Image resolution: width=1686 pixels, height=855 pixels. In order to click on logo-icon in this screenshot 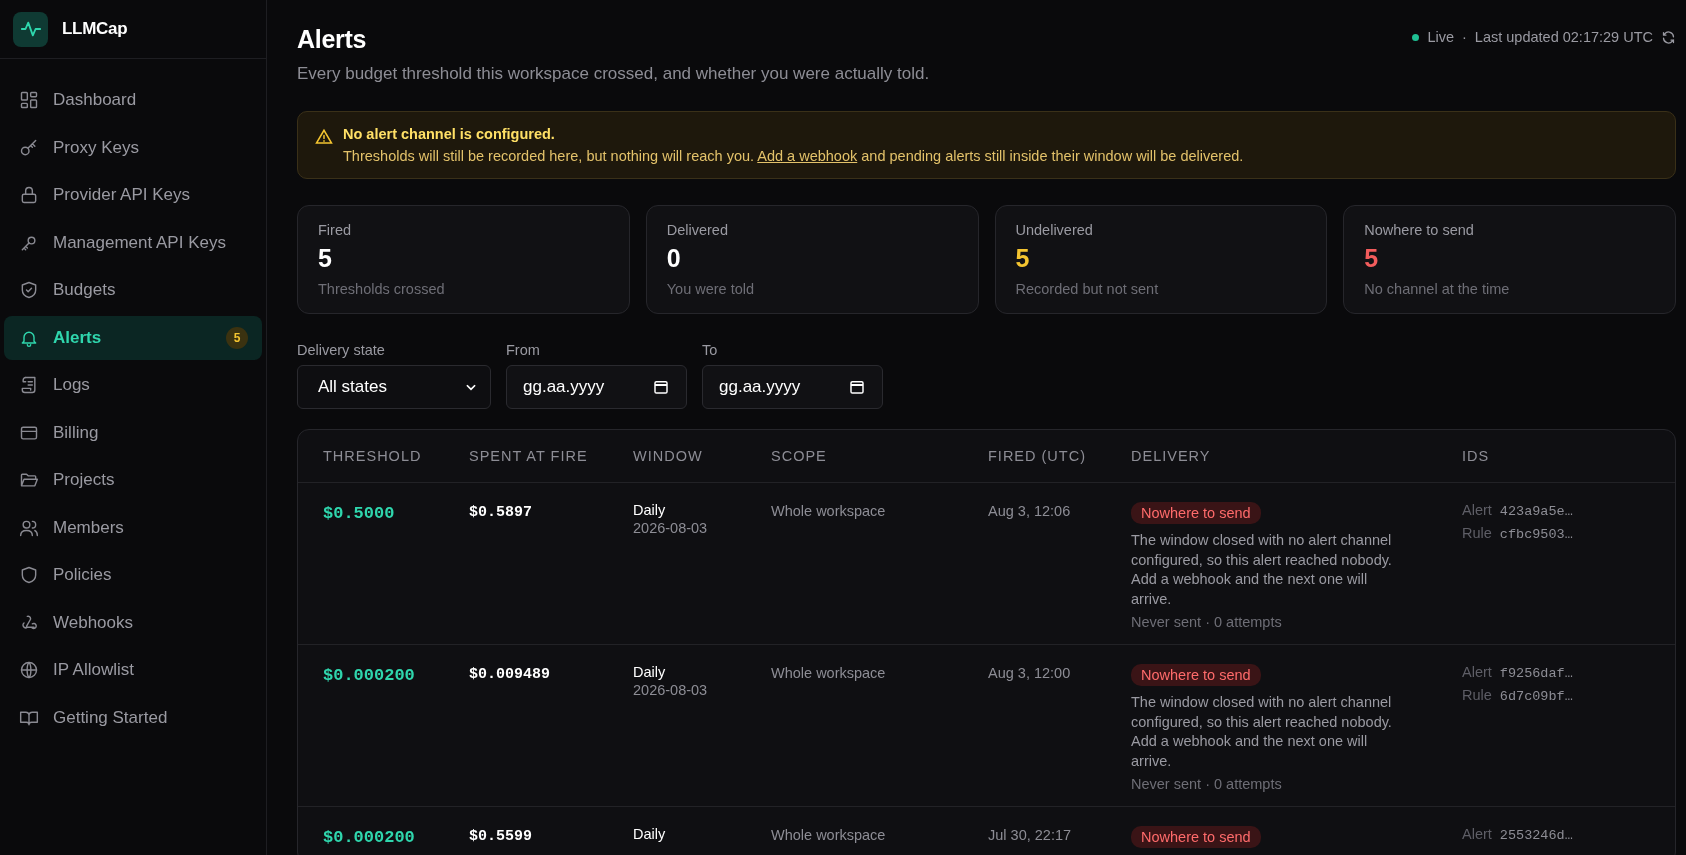, I will do `click(30, 29)`.